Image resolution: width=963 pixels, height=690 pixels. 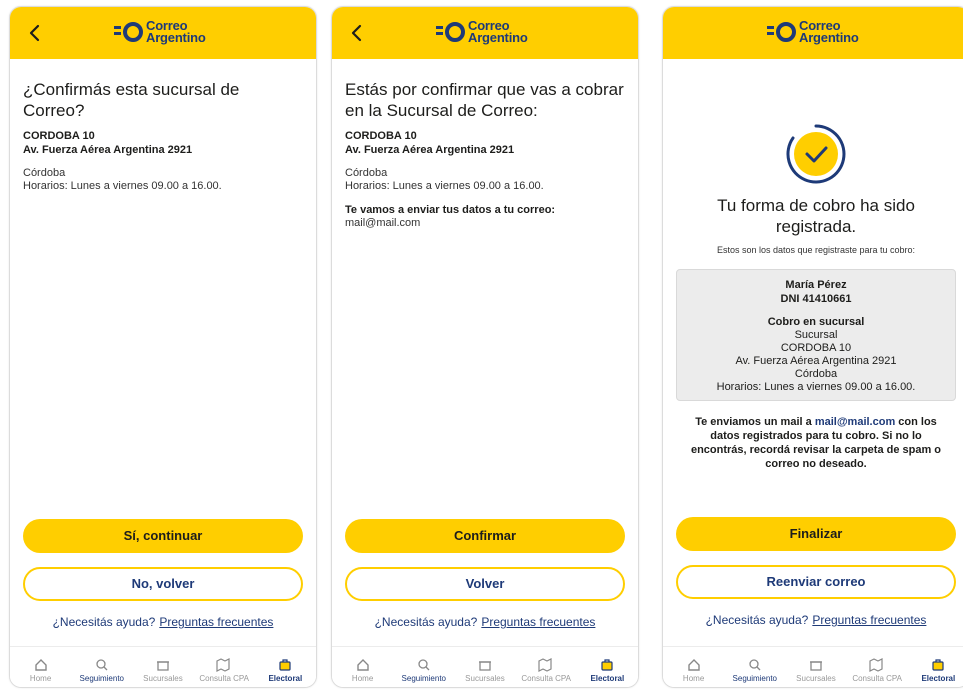 What do you see at coordinates (816, 299) in the screenshot?
I see `person-dni: DNI 41410661` at bounding box center [816, 299].